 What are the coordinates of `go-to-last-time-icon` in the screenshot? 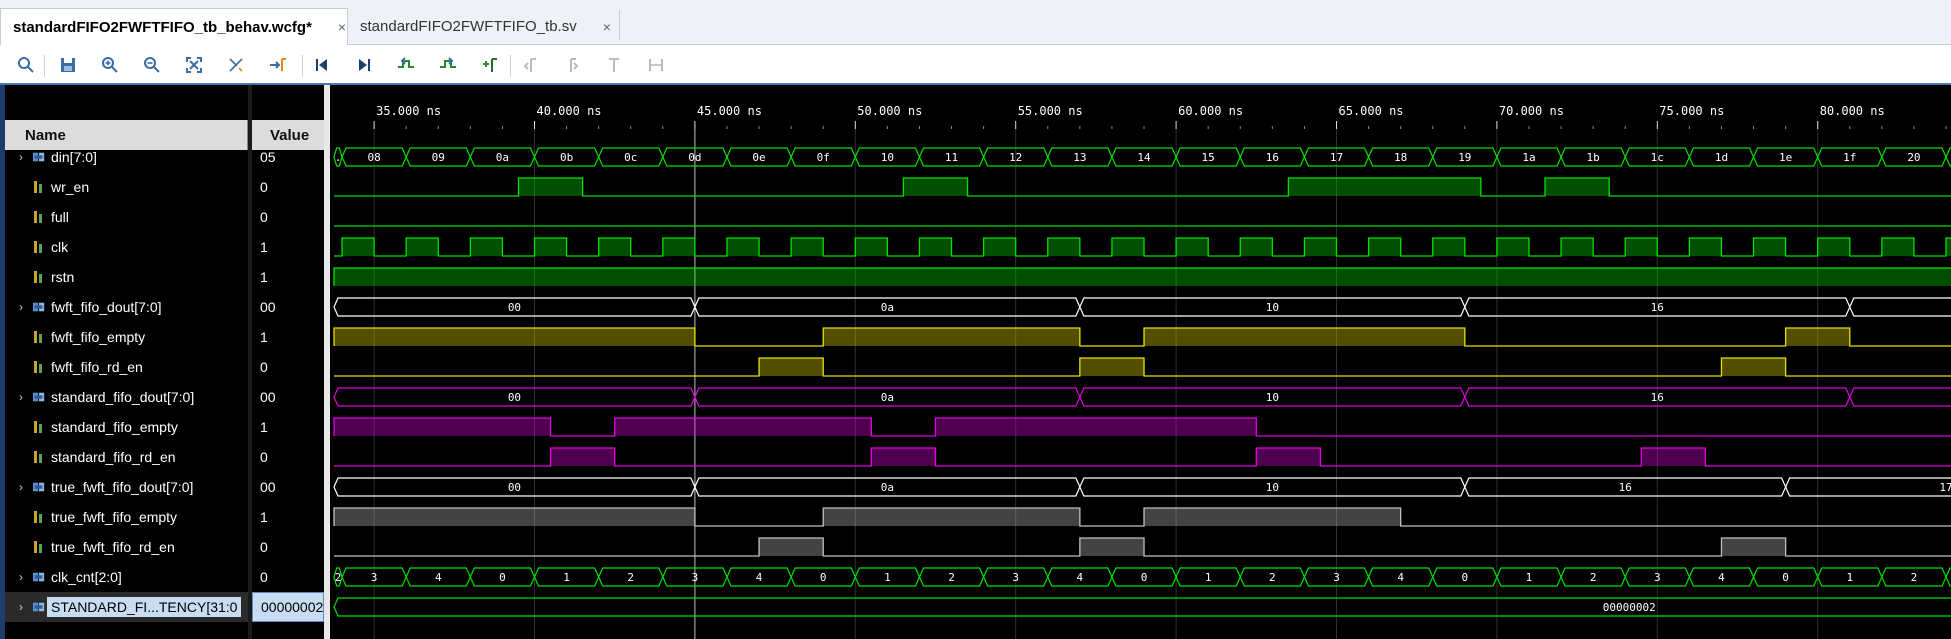 It's located at (364, 65).